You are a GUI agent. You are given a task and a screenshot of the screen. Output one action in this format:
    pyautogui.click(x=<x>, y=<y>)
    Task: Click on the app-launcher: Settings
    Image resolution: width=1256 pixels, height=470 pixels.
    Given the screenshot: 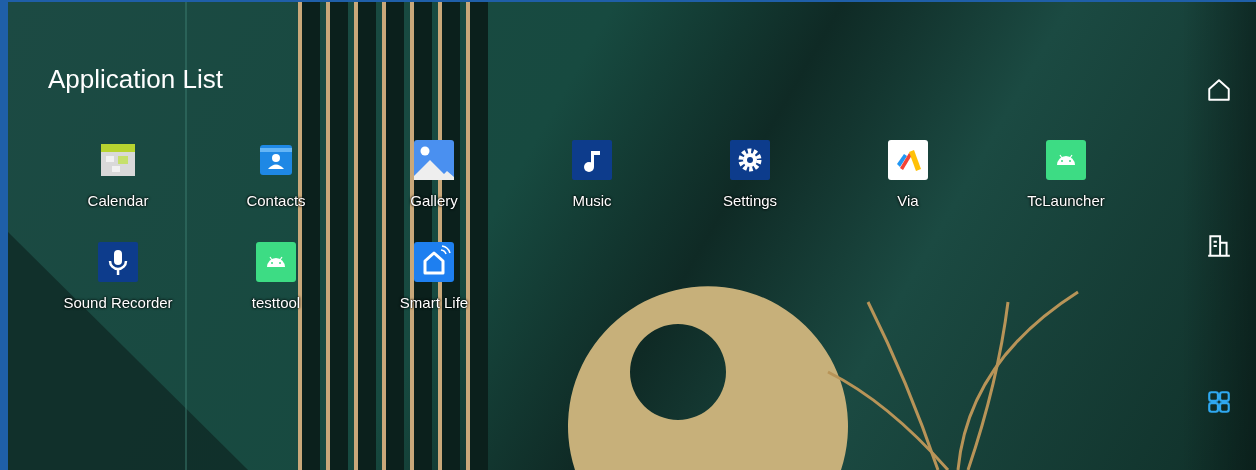 What is the action you would take?
    pyautogui.click(x=750, y=174)
    